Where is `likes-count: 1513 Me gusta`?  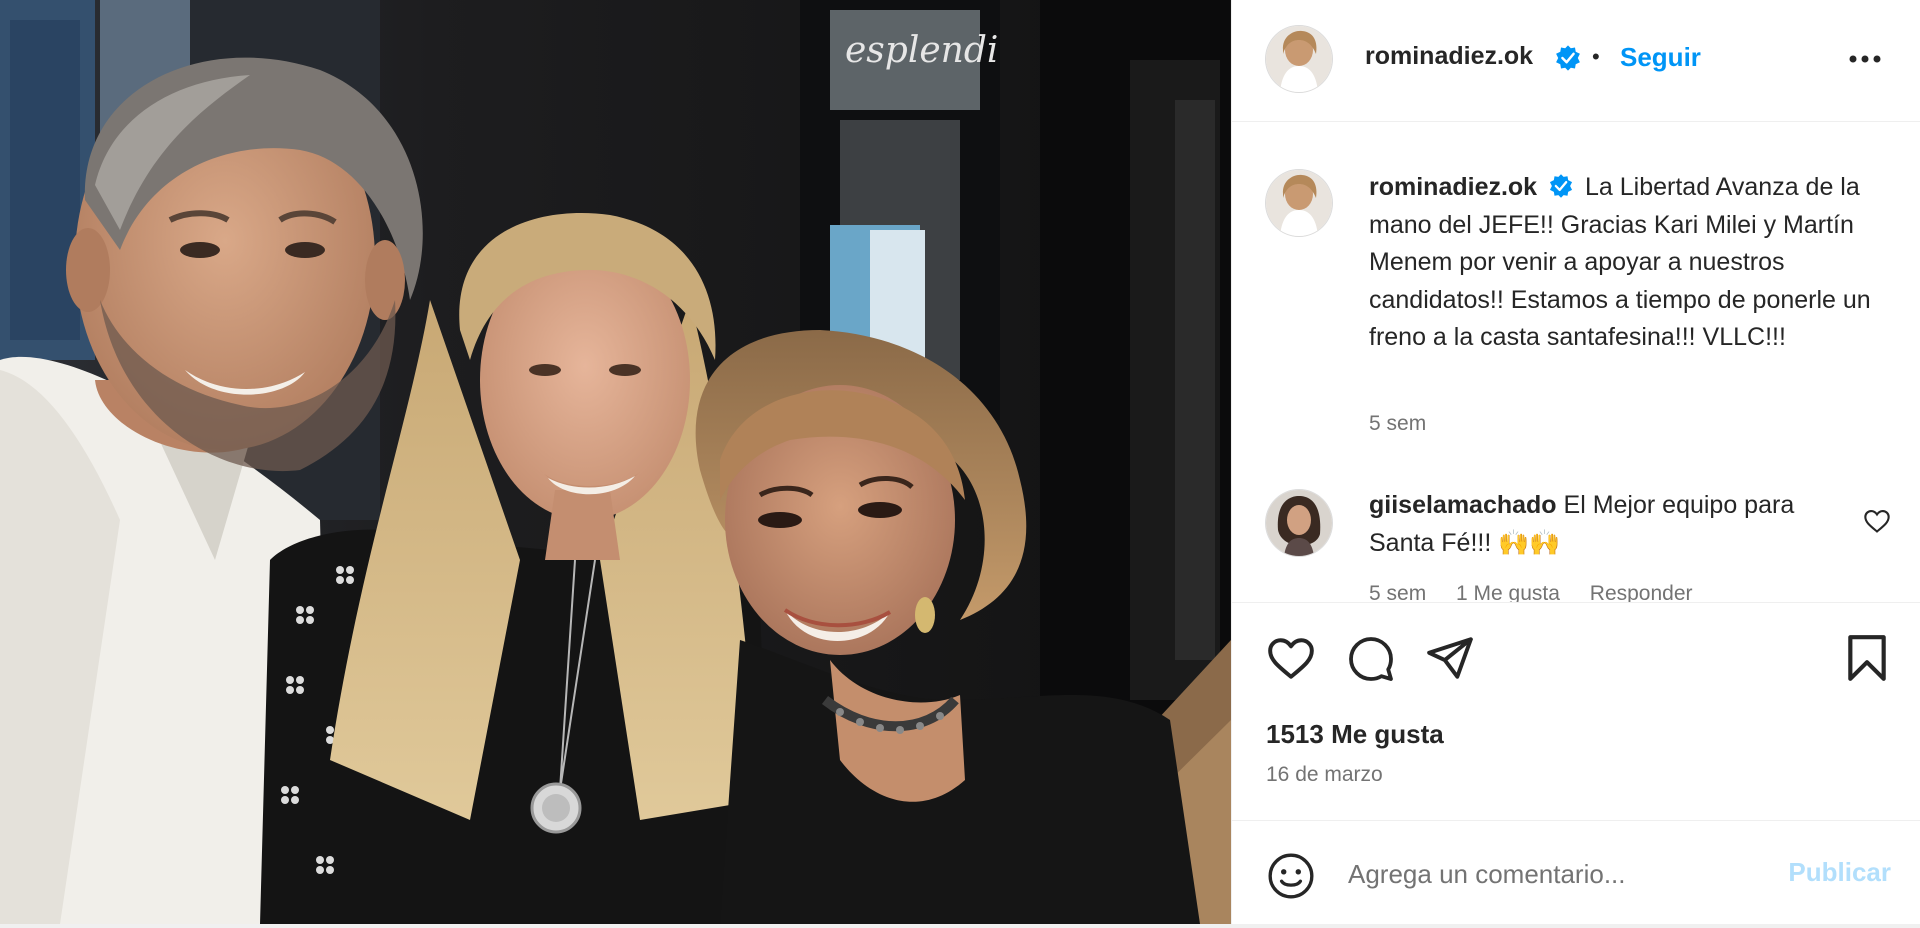
likes-count: 1513 Me gusta is located at coordinates (1355, 734).